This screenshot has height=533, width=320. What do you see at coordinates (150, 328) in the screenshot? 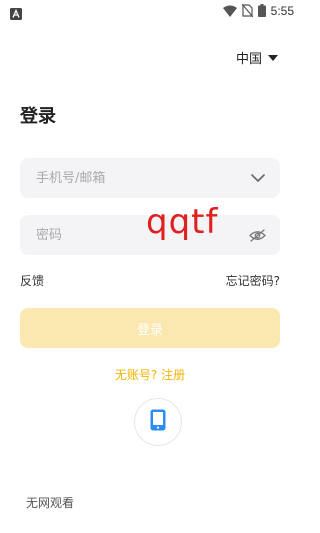
I see `login-button: 登录` at bounding box center [150, 328].